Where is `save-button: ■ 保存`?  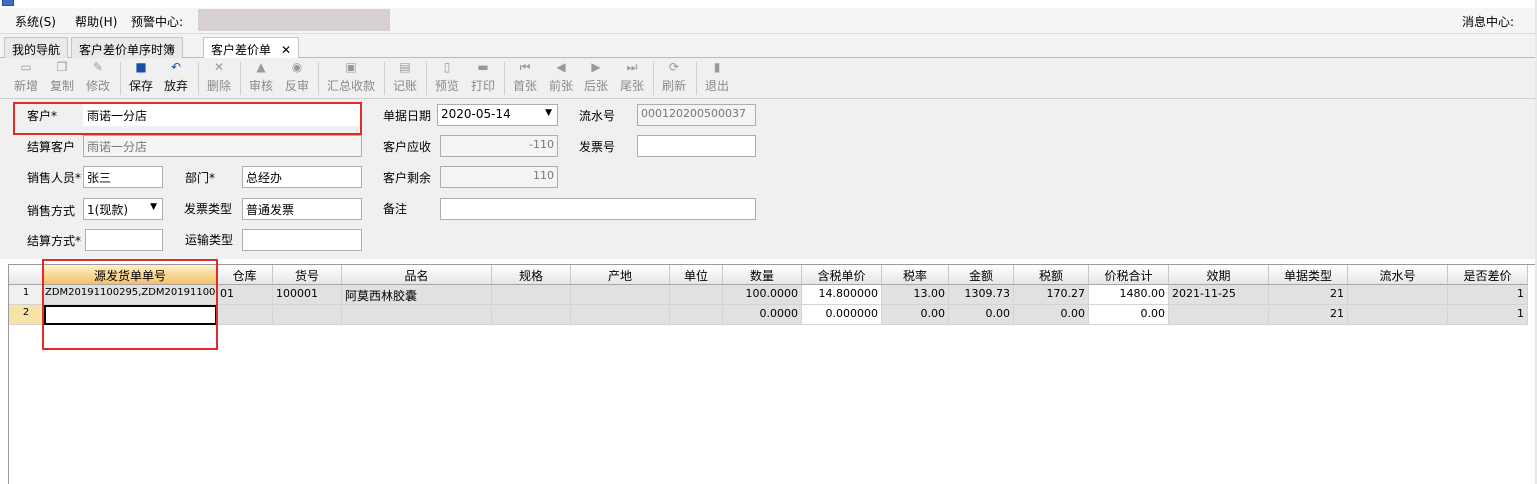
save-button: ■ 保存 is located at coordinates (141, 78).